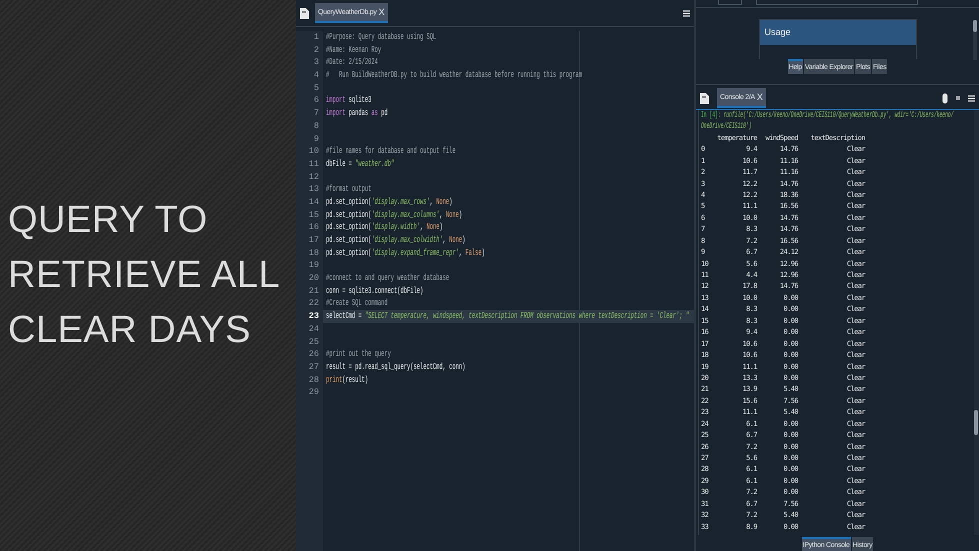  I want to click on line-number: 13, so click(314, 189).